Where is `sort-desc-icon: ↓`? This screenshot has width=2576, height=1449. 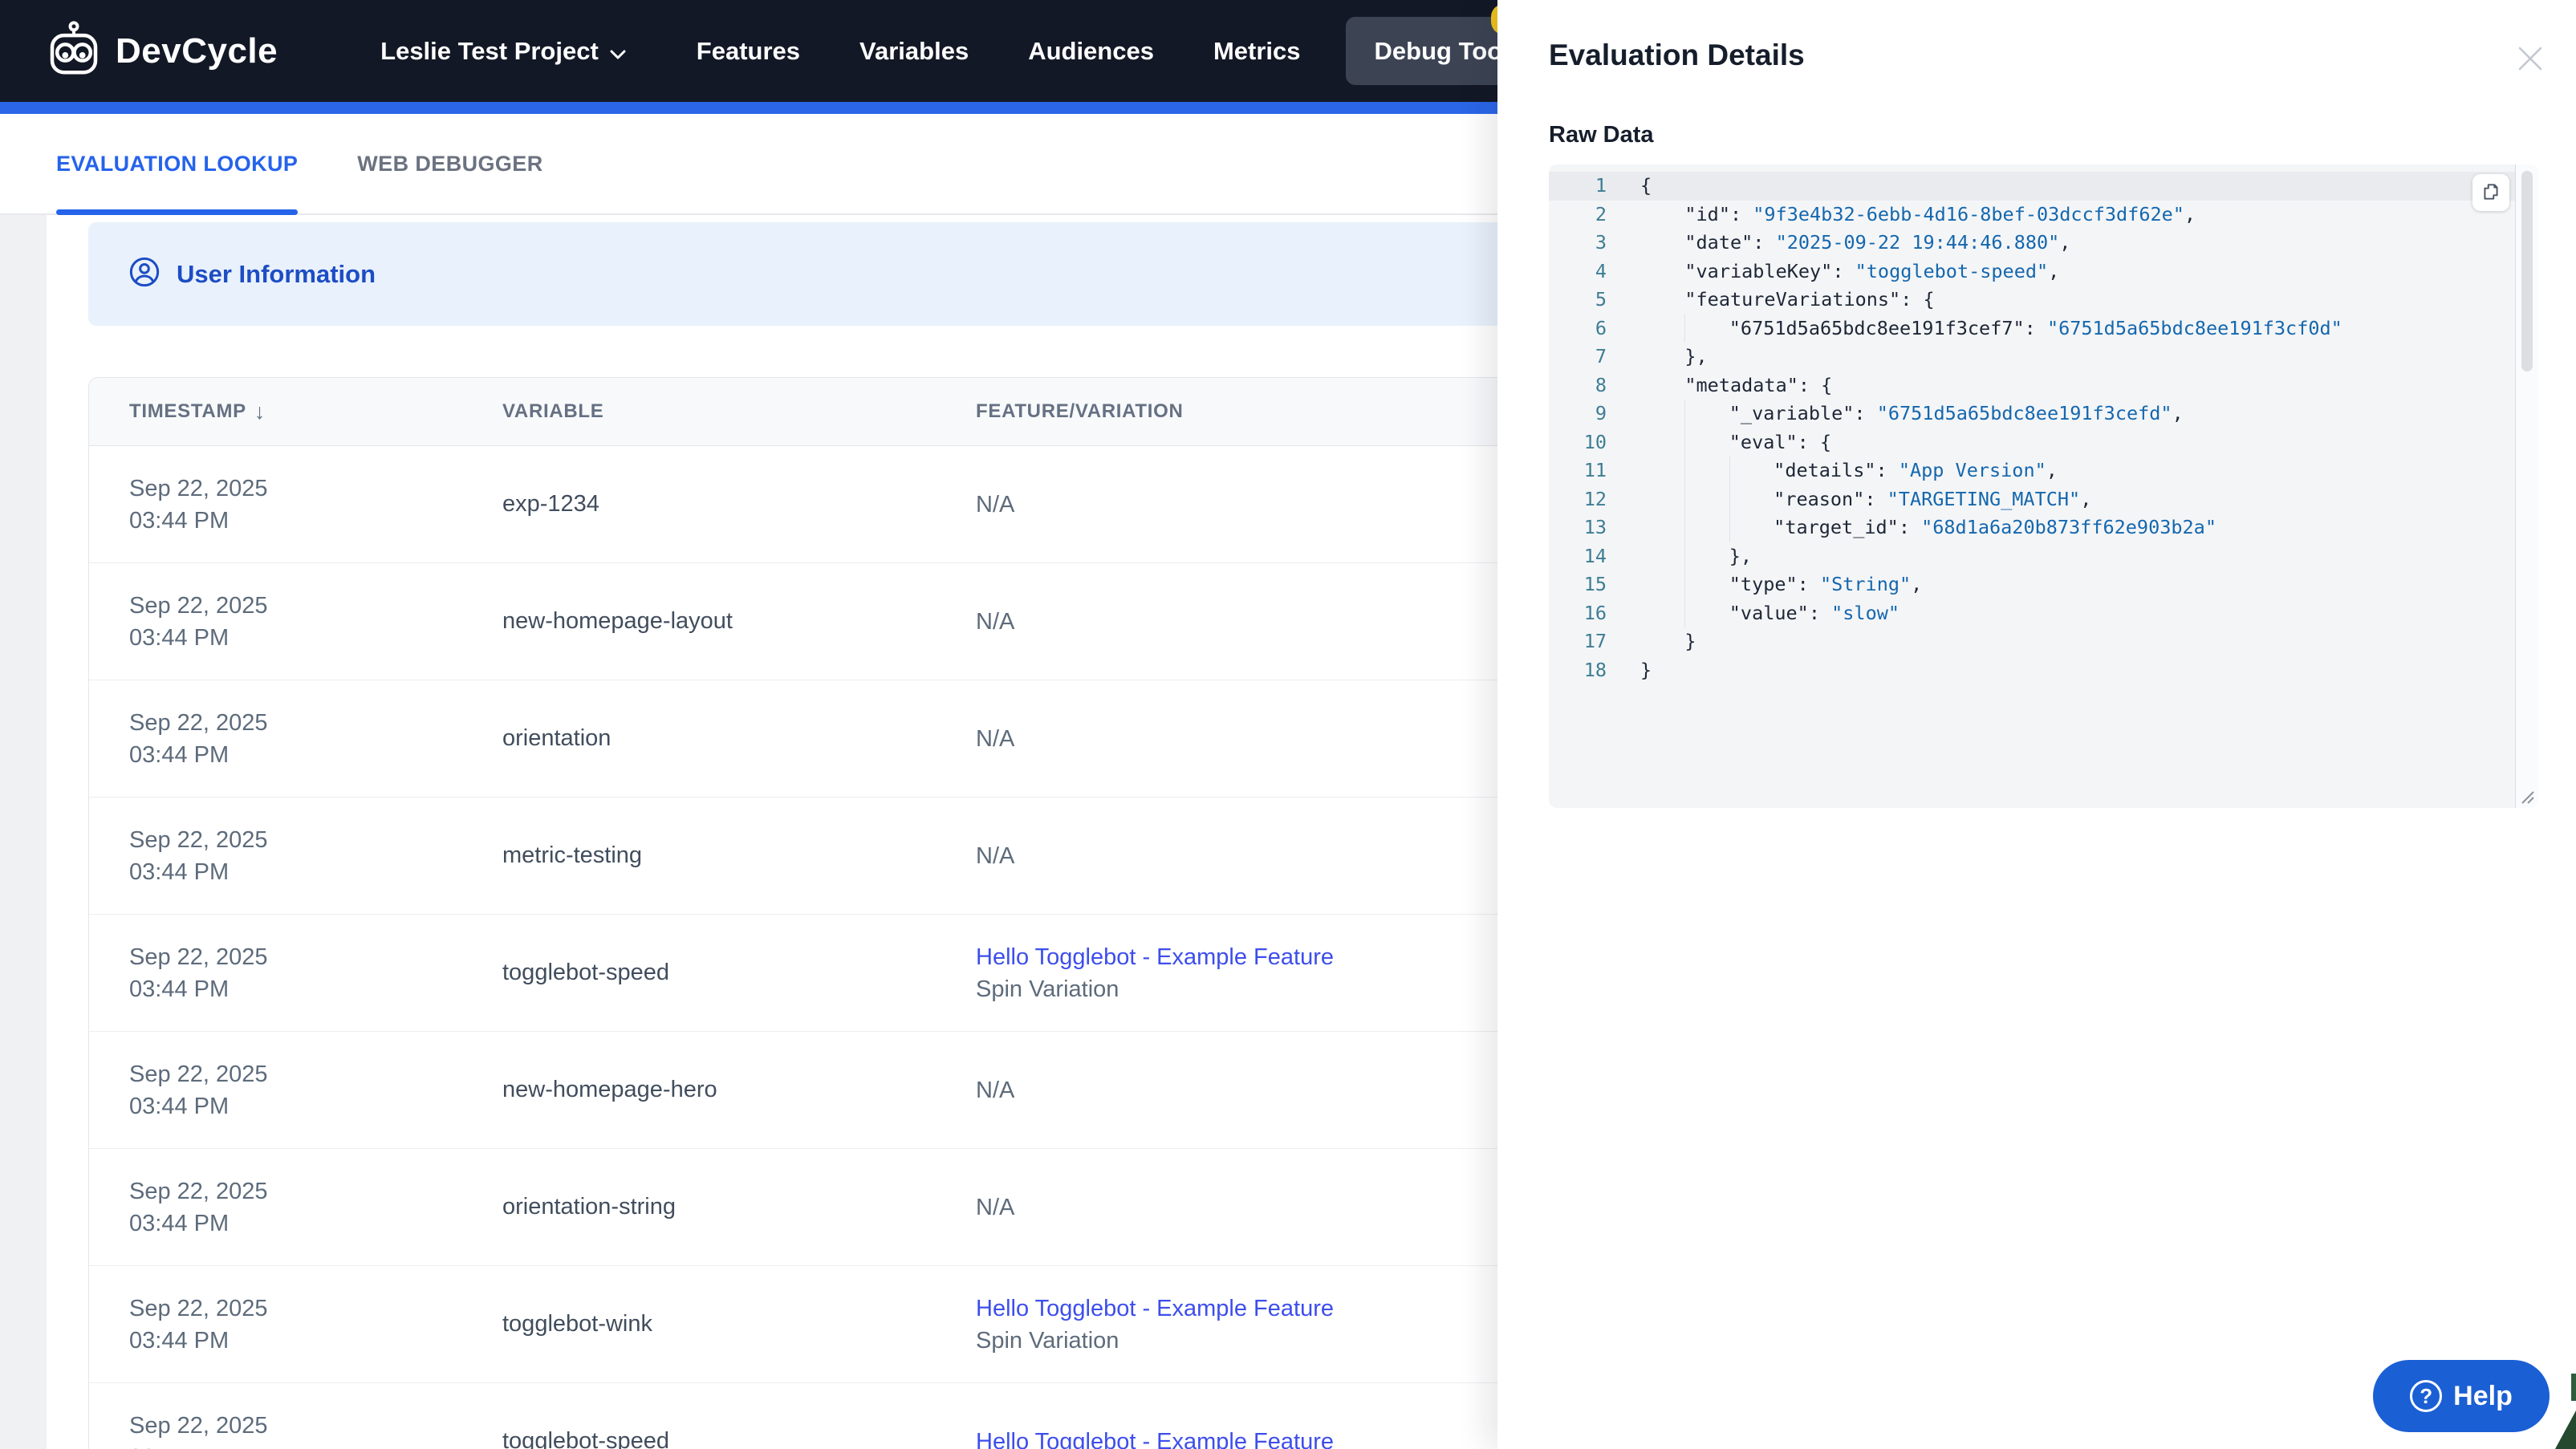 sort-desc-icon: ↓ is located at coordinates (260, 411).